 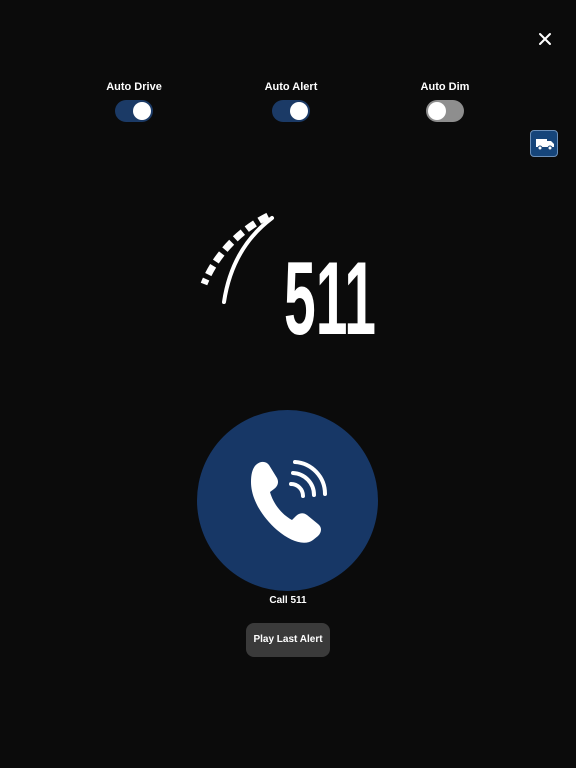 I want to click on auto-drive-toggle, so click(x=134, y=111).